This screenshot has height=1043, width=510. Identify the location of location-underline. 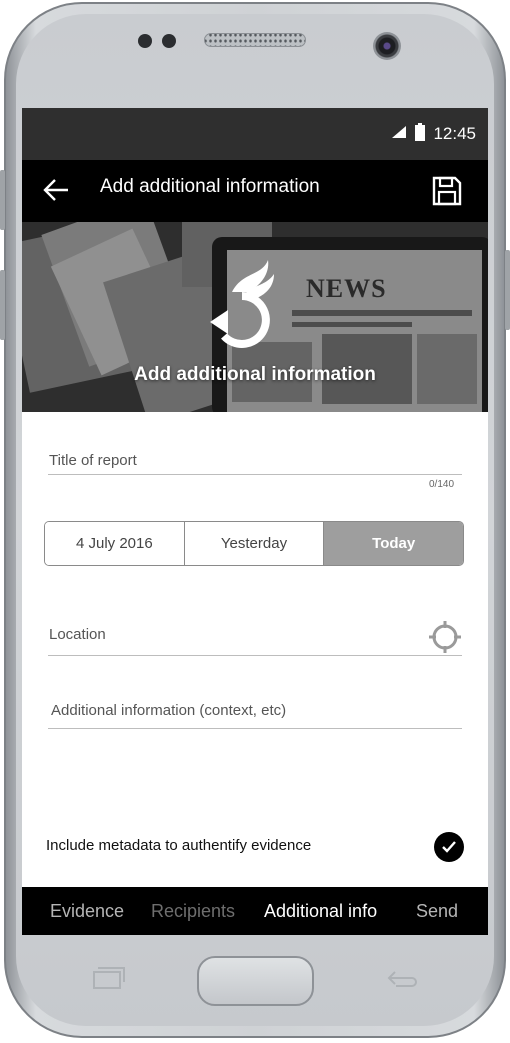
(255, 655).